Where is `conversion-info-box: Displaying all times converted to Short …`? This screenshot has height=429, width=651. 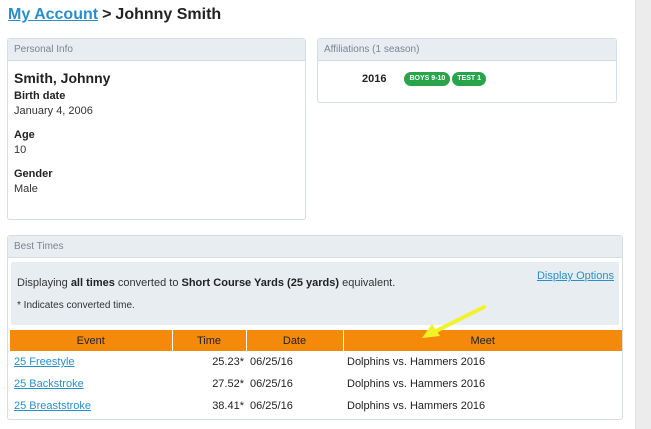
conversion-info-box: Displaying all times converted to Short … is located at coordinates (315, 293).